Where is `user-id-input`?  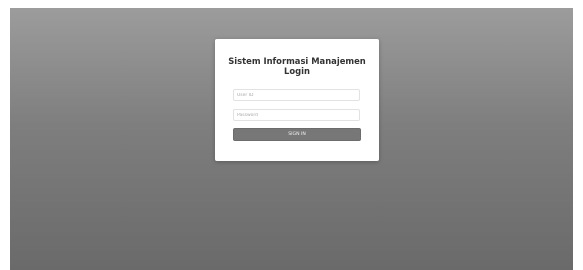 user-id-input is located at coordinates (296, 95).